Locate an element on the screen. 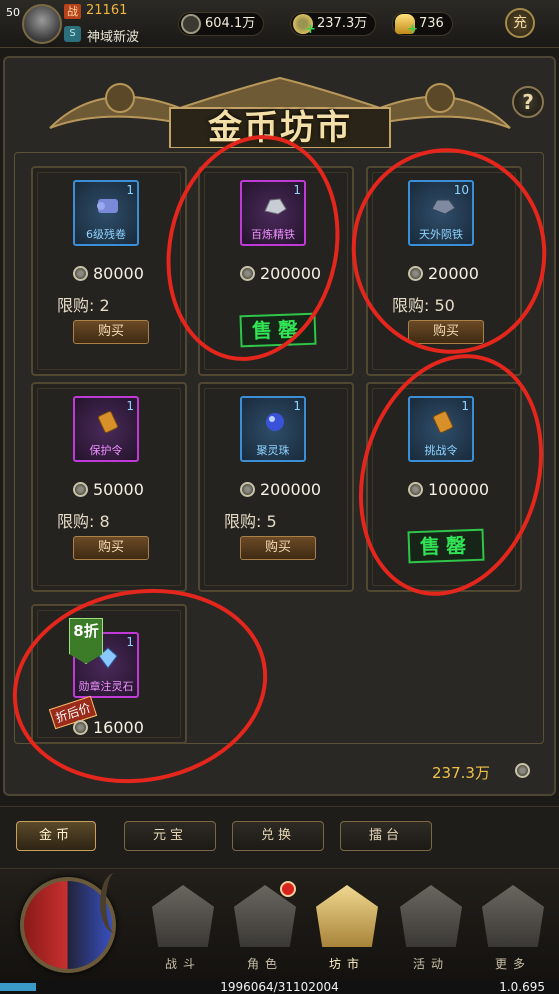 Image resolution: width=559 pixels, height=994 pixels. meteor-iron-icon is located at coordinates (443, 207).